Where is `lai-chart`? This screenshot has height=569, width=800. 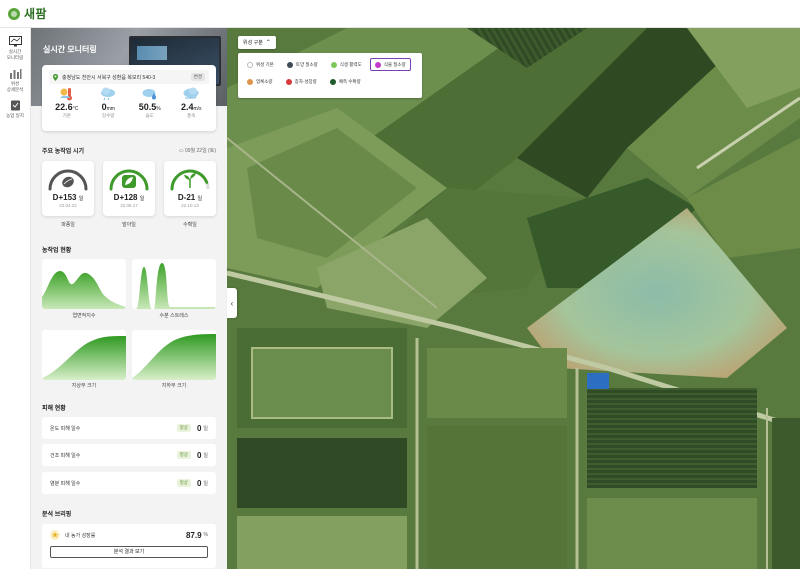
lai-chart is located at coordinates (84, 284).